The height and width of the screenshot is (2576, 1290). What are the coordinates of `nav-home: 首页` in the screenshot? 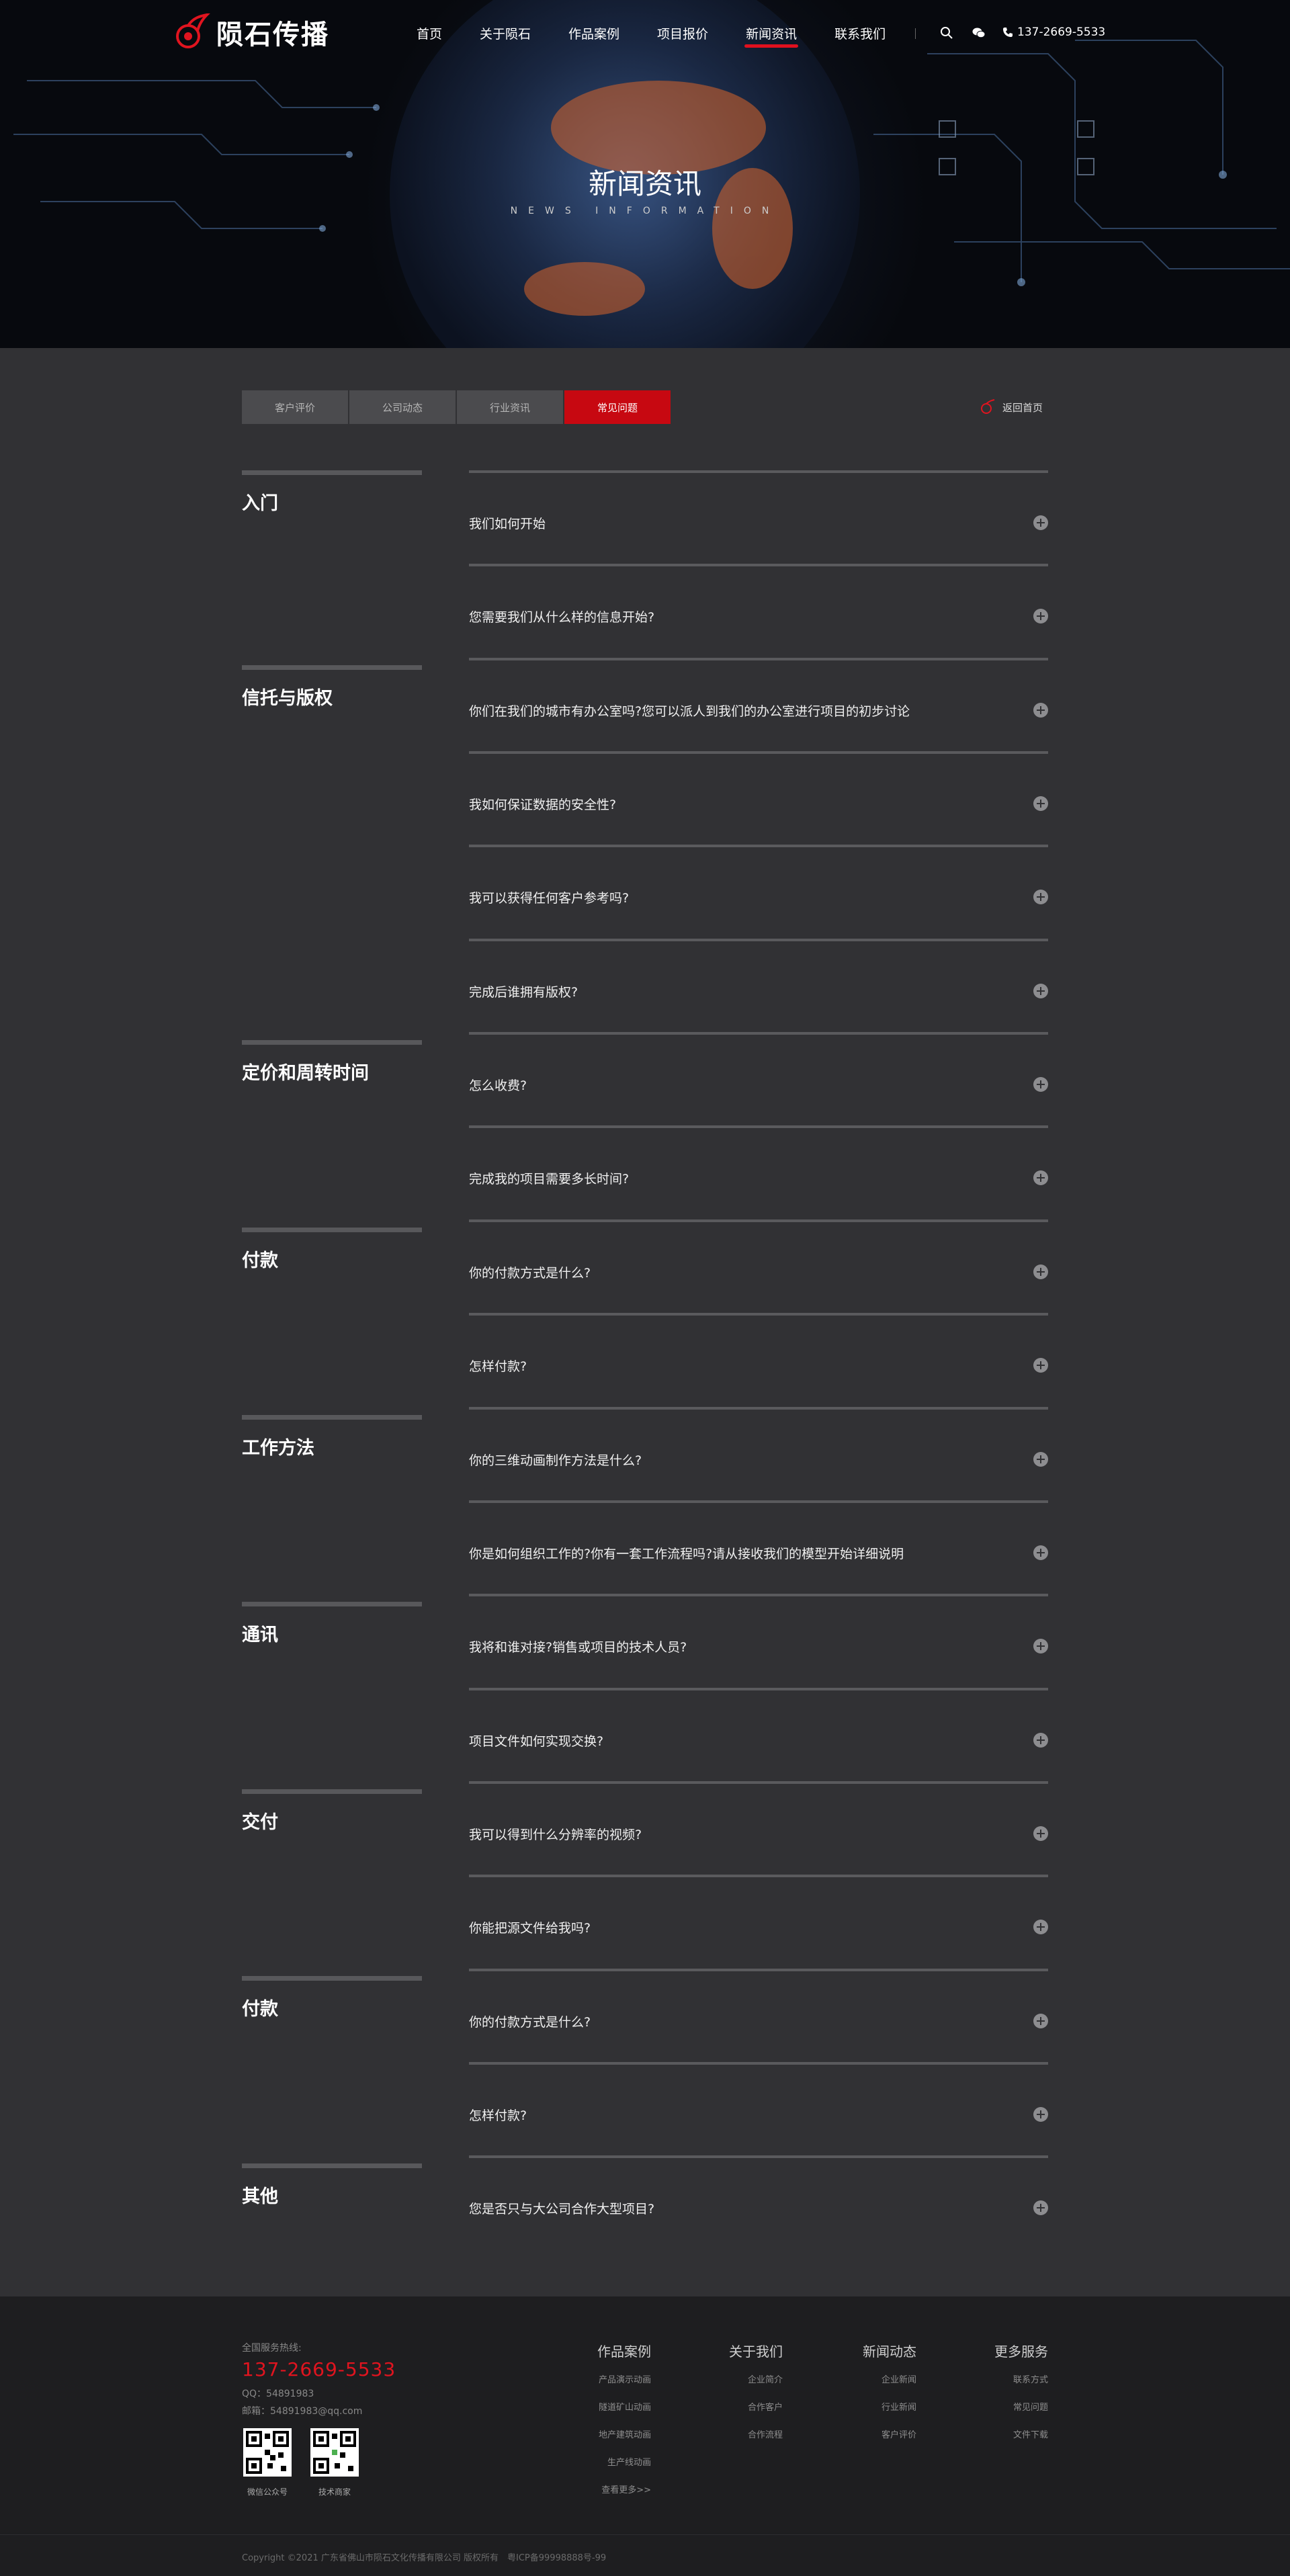 It's located at (429, 33).